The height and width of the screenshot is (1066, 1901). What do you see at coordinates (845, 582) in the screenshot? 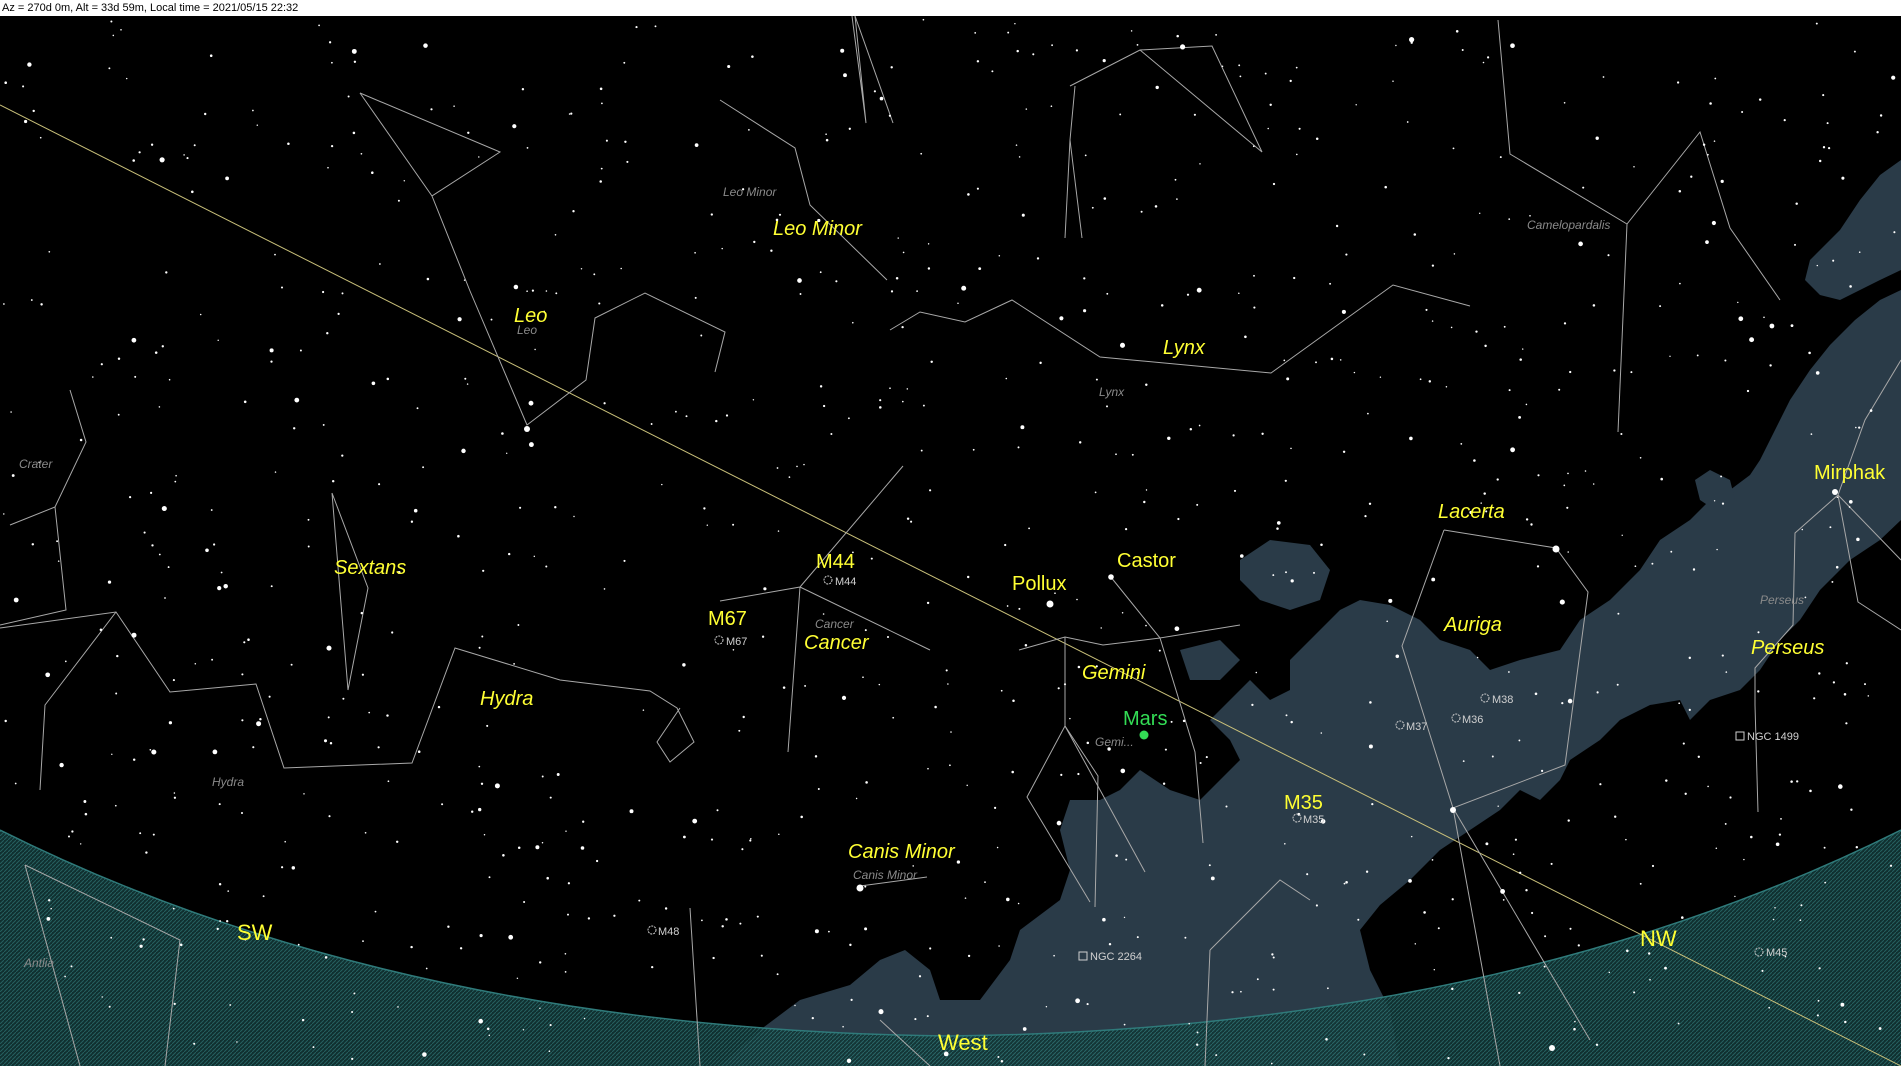
I see `label-m44-small: M44` at bounding box center [845, 582].